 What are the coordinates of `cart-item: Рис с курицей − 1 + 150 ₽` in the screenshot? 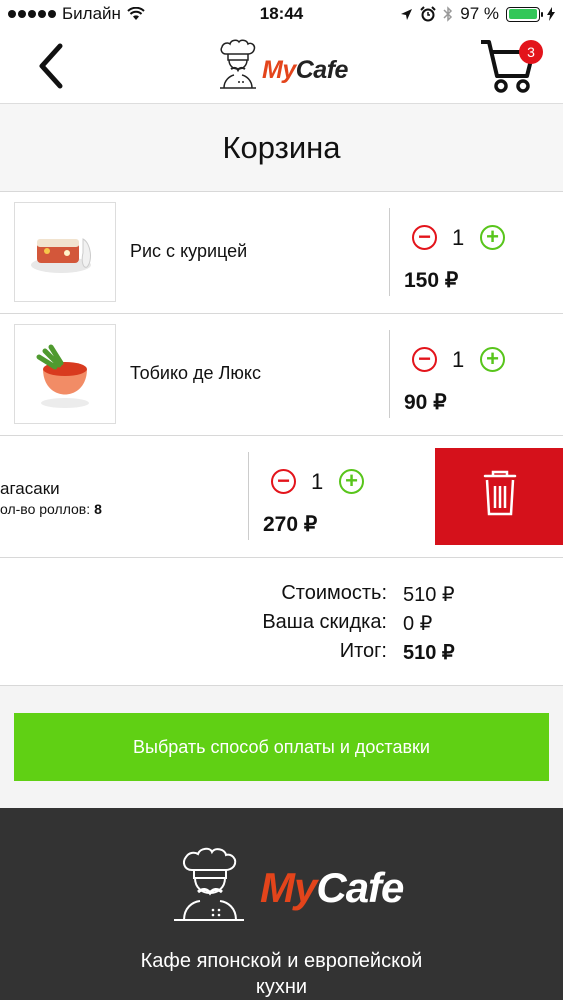 It's located at (281, 253).